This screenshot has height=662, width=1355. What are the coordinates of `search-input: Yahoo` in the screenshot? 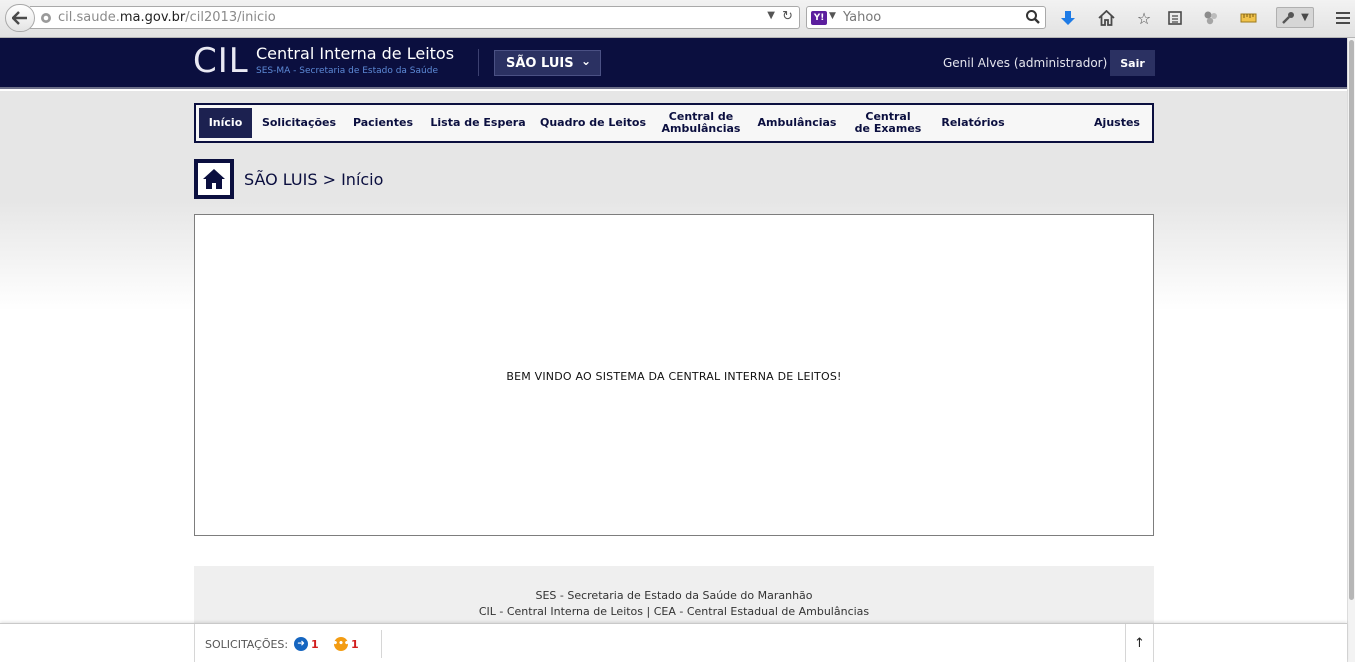 It's located at (862, 17).